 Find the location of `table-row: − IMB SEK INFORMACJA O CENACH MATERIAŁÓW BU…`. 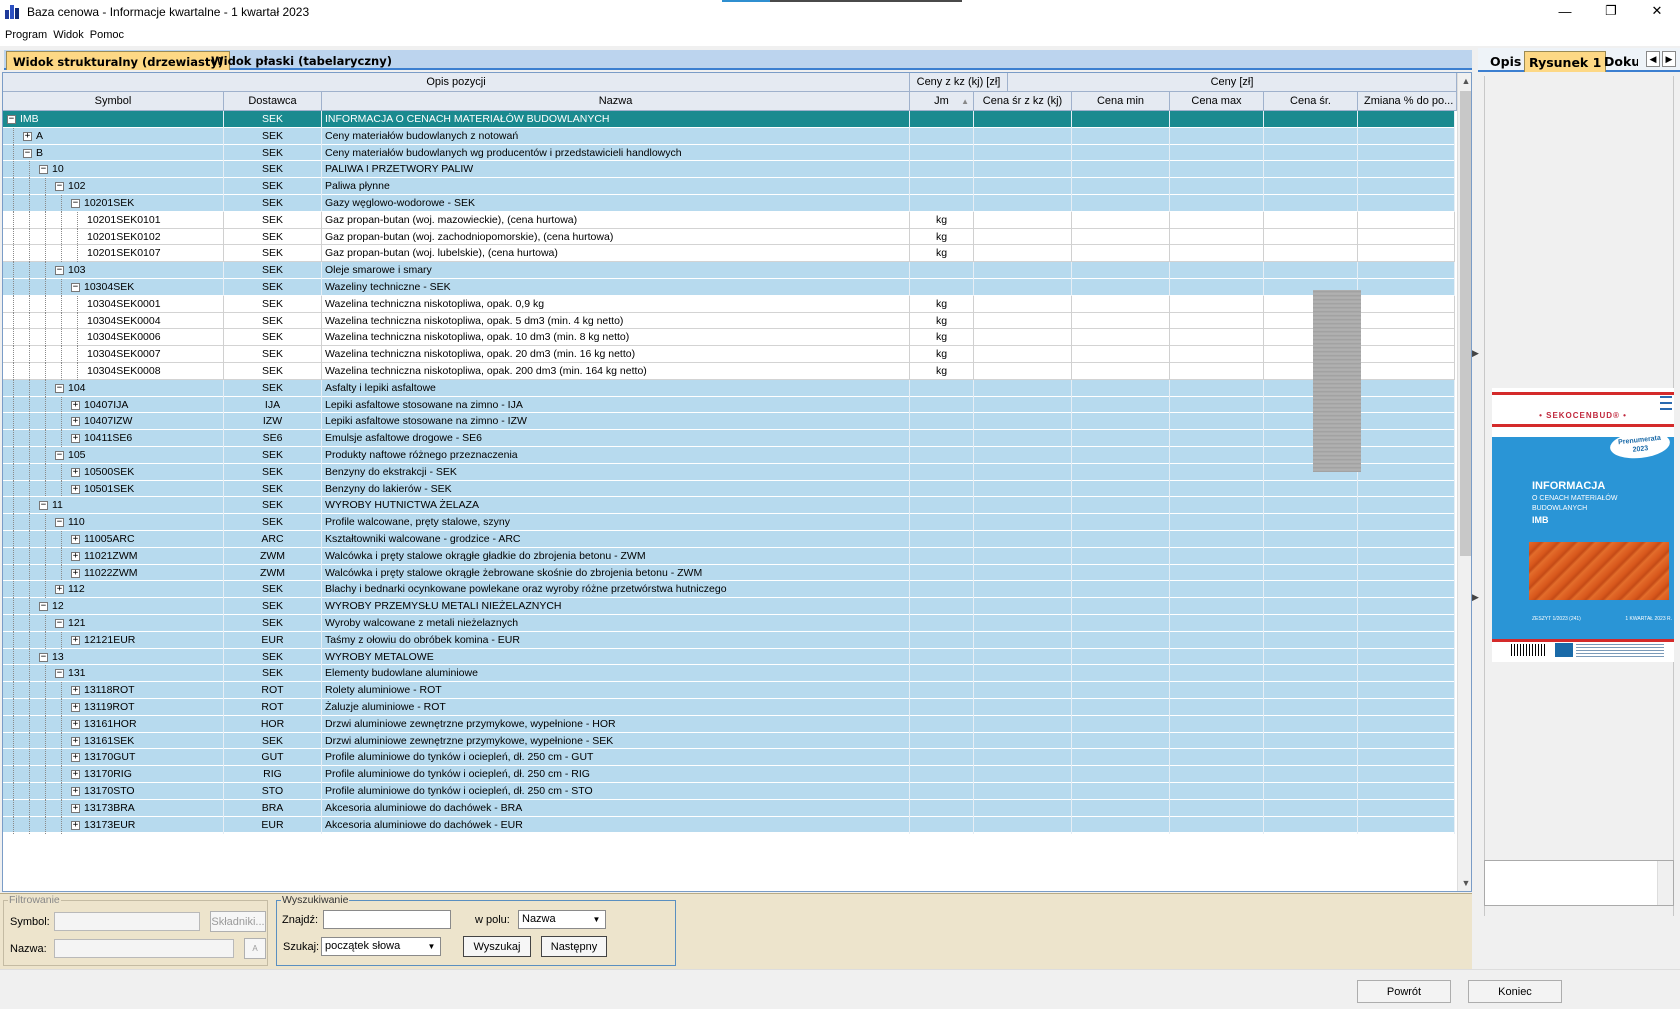

table-row: − IMB SEK INFORMACJA O CENACH MATERIAŁÓW BU… is located at coordinates (729, 119).